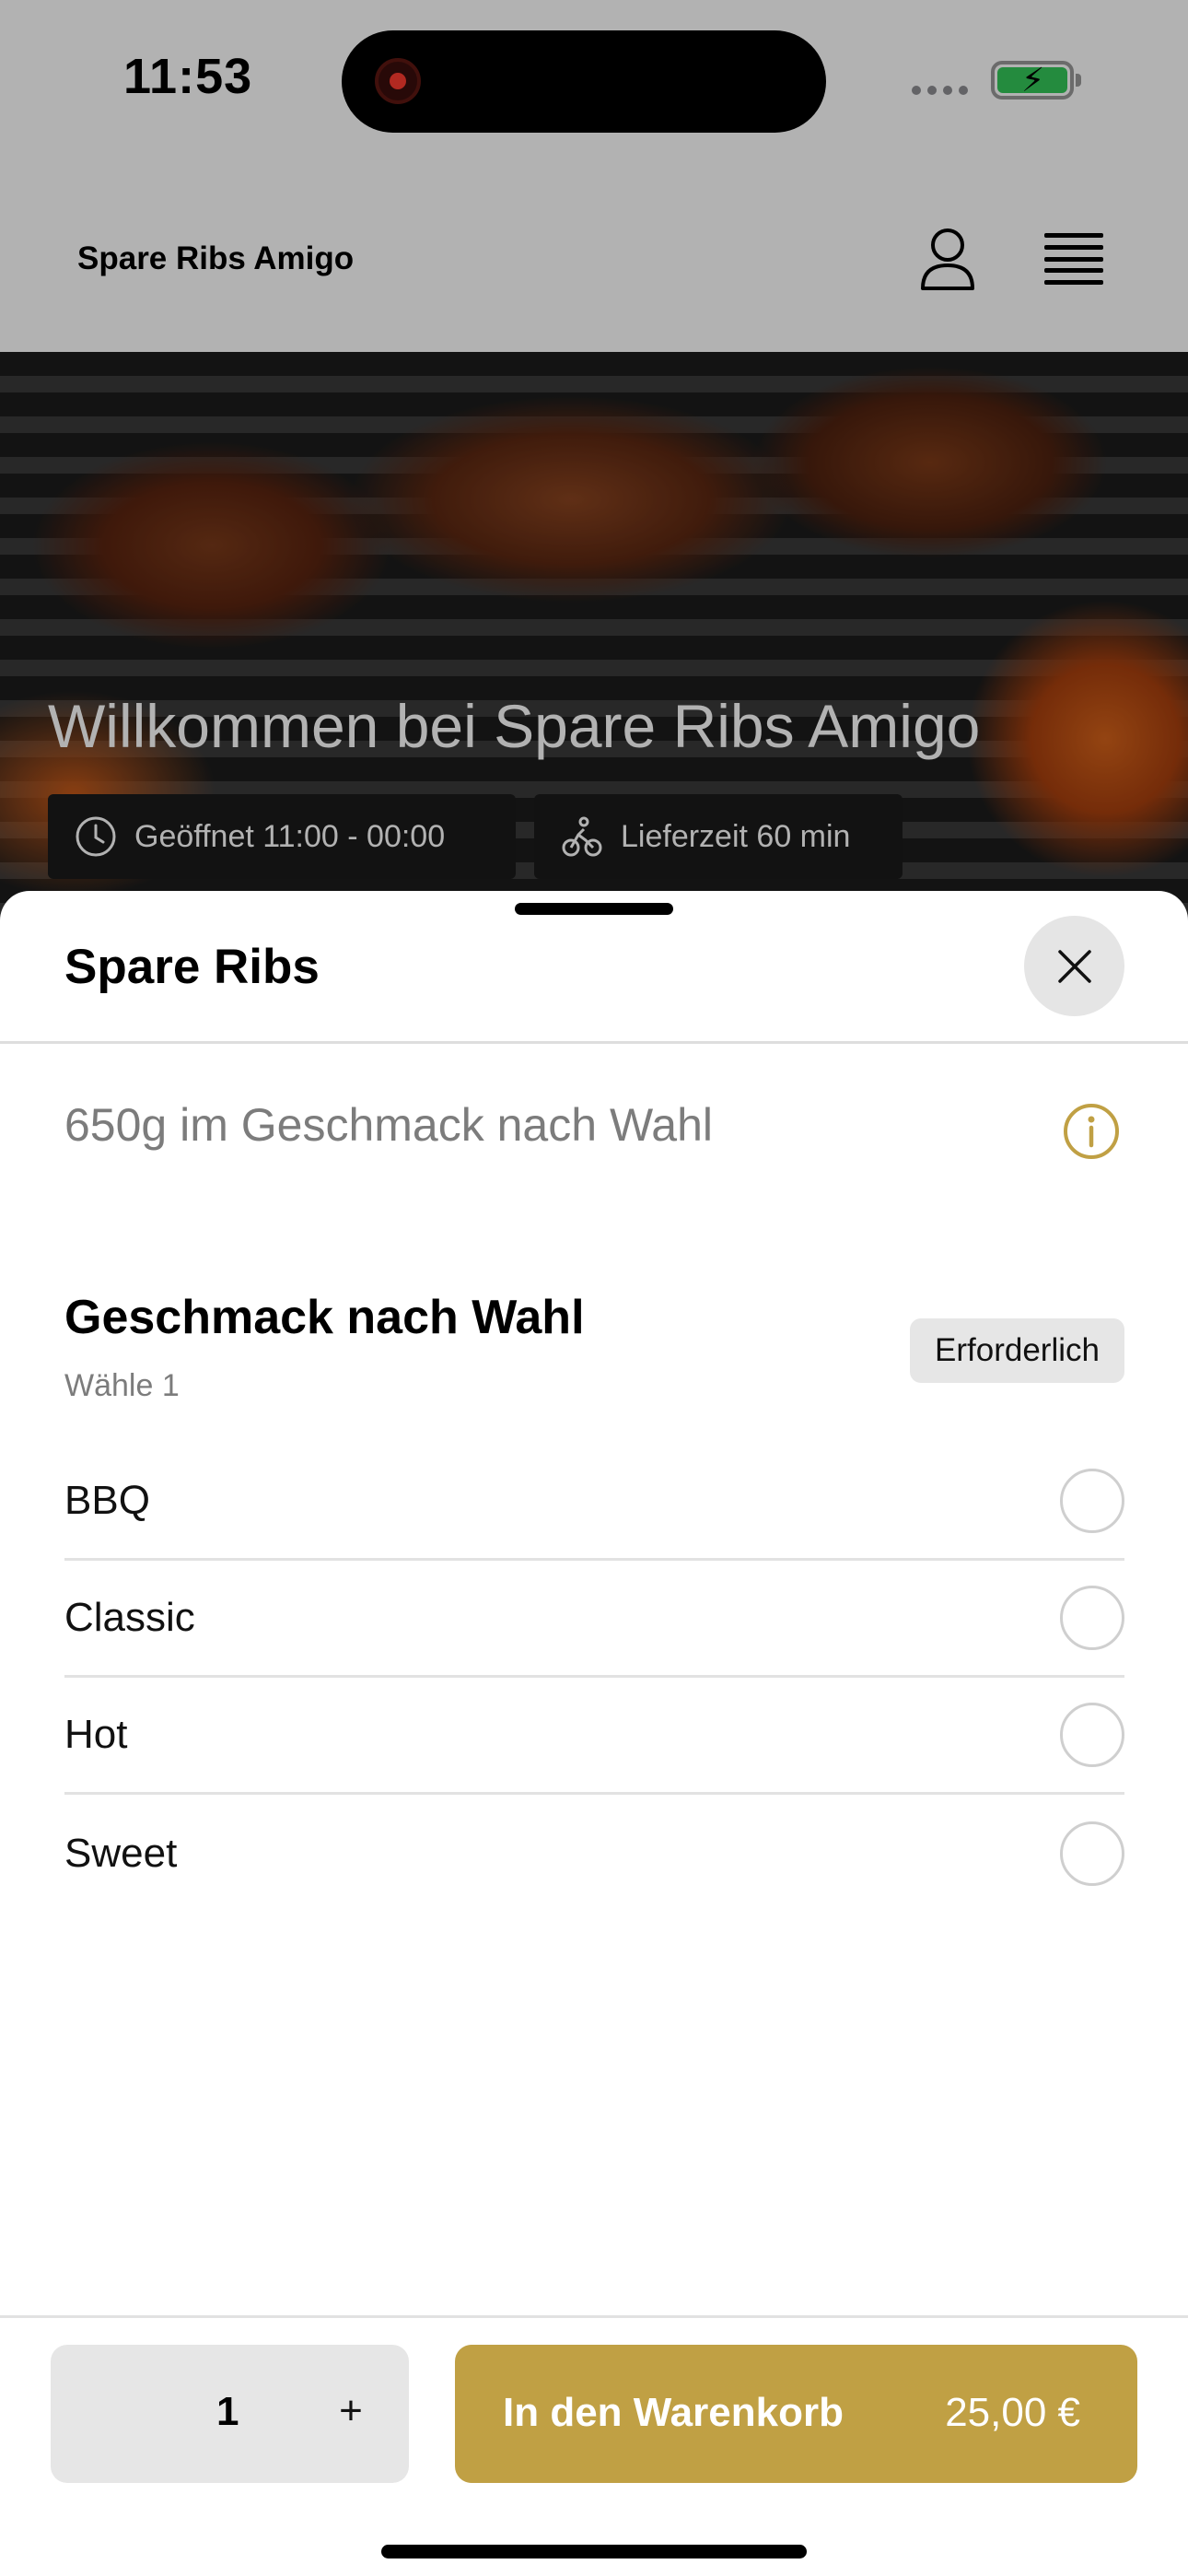 This screenshot has width=1188, height=2576. Describe the element at coordinates (594, 909) in the screenshot. I see `sheet-grabber` at that location.